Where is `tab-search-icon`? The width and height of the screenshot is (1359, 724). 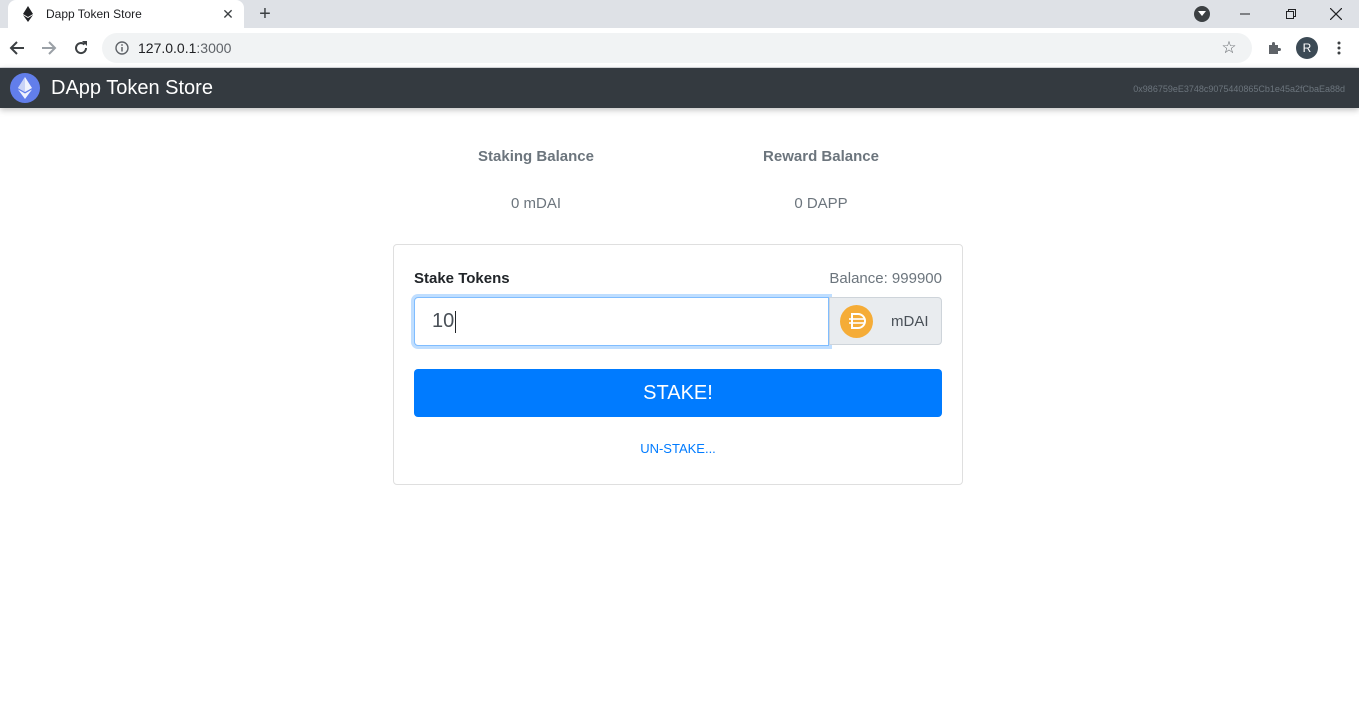
tab-search-icon is located at coordinates (1202, 14).